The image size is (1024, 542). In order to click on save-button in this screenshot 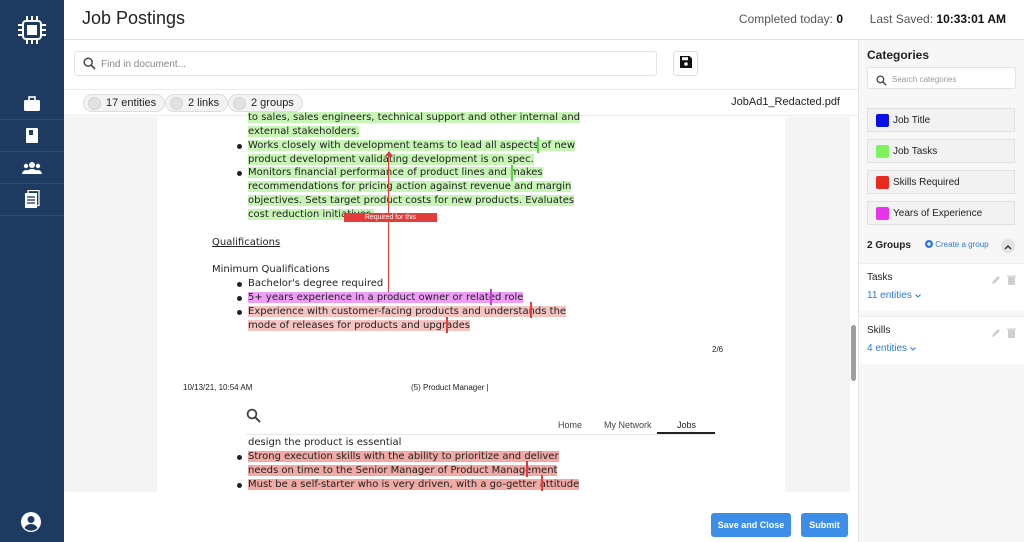, I will do `click(685, 63)`.